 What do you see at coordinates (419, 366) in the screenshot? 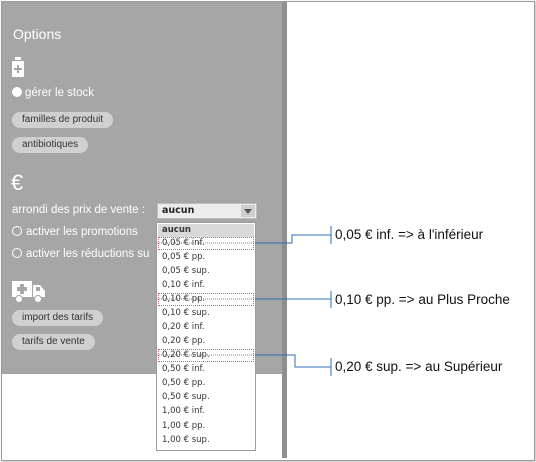
I see `annotation-superior: 0,20 € sup. => au Supérieur` at bounding box center [419, 366].